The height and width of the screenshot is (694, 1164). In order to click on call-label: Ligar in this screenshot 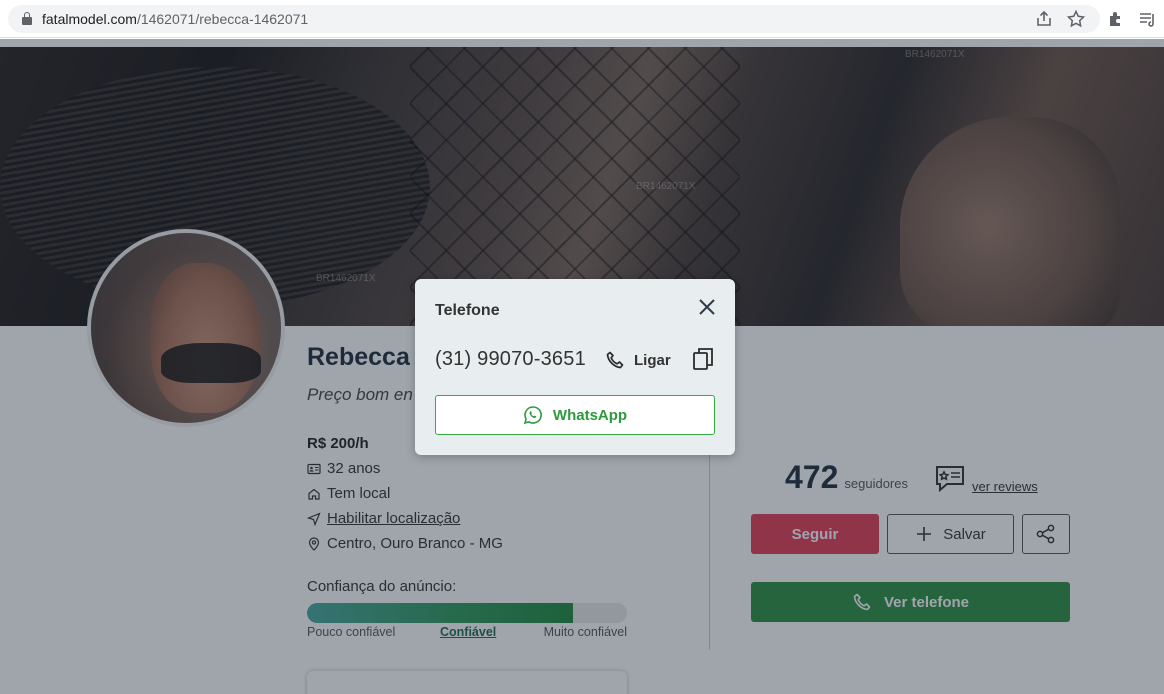, I will do `click(652, 360)`.